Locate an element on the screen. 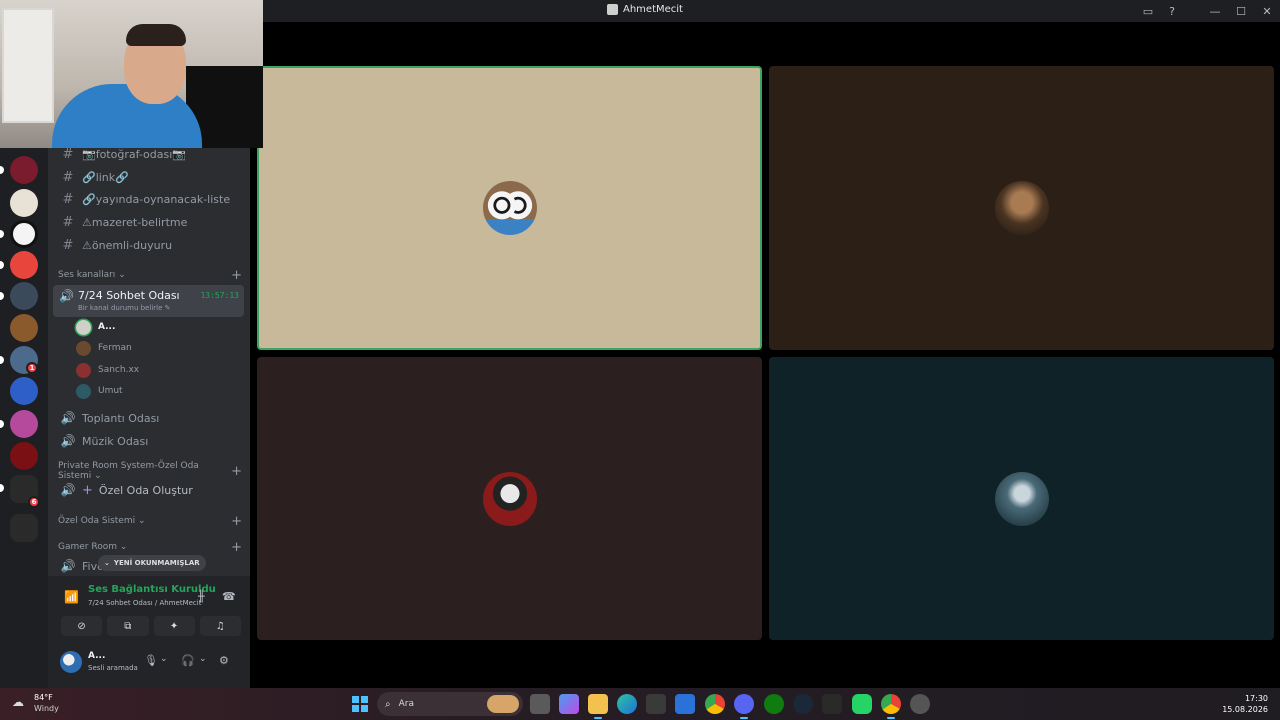 The height and width of the screenshot is (720, 1280). wind-icon: ☁ is located at coordinates (18, 702).